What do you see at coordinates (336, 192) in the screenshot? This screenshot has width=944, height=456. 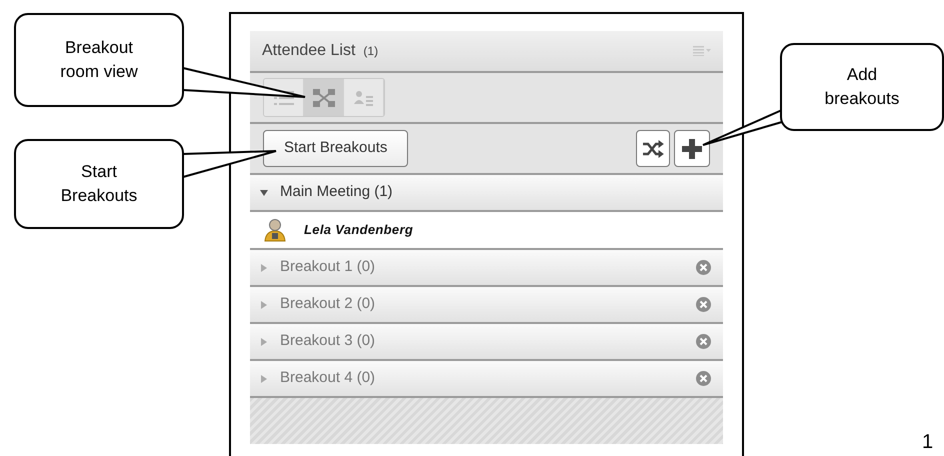 I see `group-label: Main Meeting (1)` at bounding box center [336, 192].